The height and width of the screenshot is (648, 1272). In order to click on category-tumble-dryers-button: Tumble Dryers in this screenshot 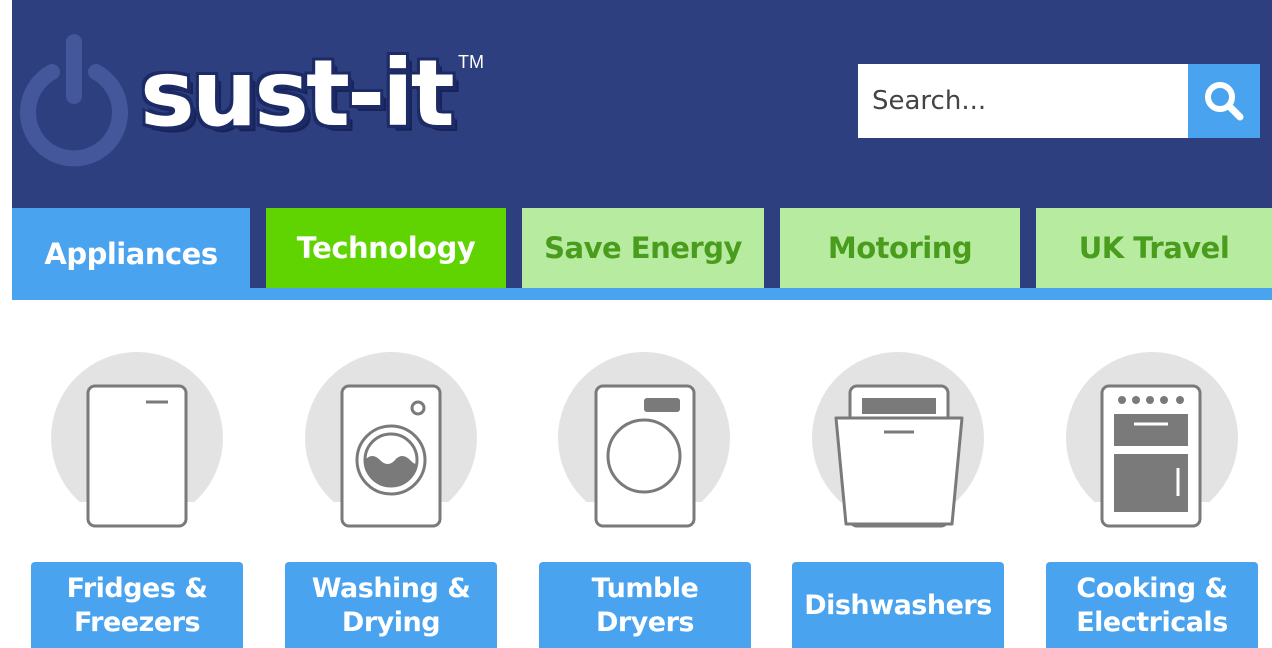, I will do `click(645, 605)`.